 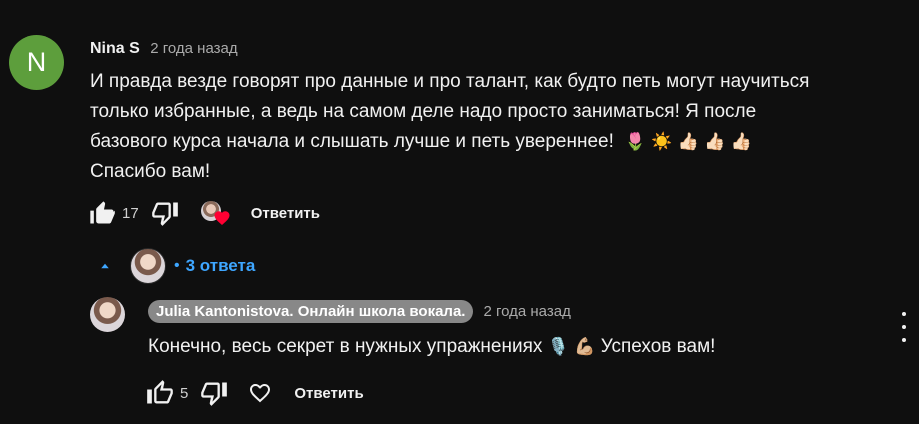 What do you see at coordinates (571, 347) in the screenshot?
I see `reply-emojis: 🎙️ 💪🏼` at bounding box center [571, 347].